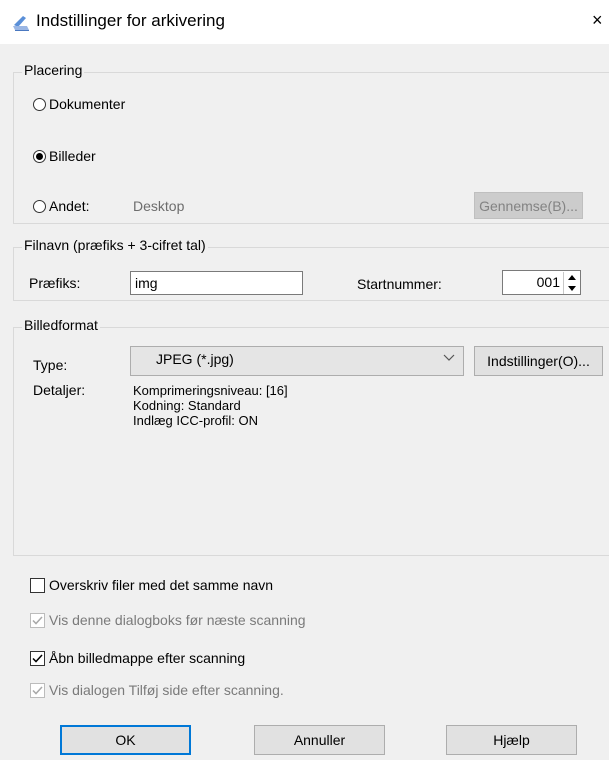 The width and height of the screenshot is (609, 760). What do you see at coordinates (37, 585) in the screenshot?
I see `overwrite-checkbox` at bounding box center [37, 585].